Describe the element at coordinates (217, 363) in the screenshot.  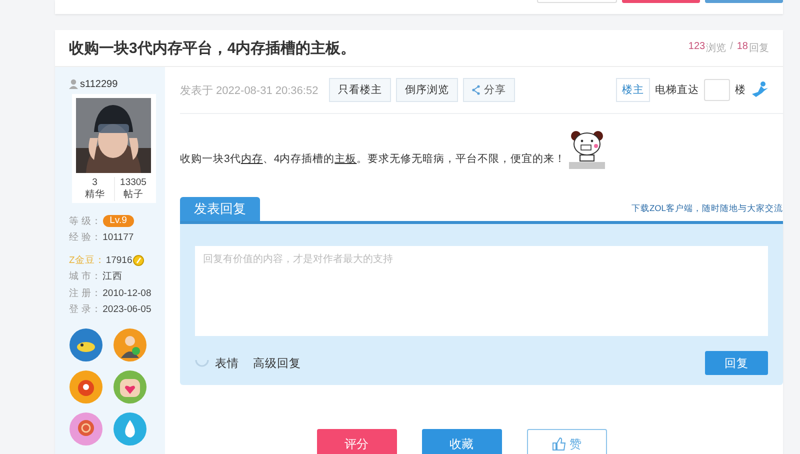
I see `emoji-button: 表情` at that location.